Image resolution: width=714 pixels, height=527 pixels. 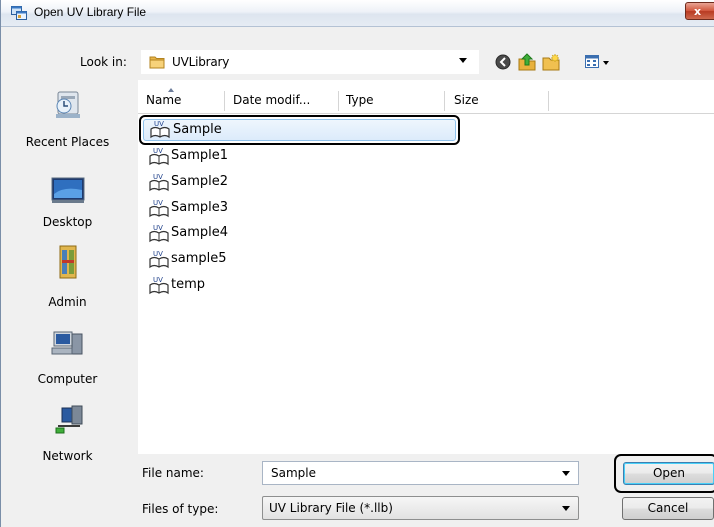 I want to click on column-size: Size, so click(x=466, y=100).